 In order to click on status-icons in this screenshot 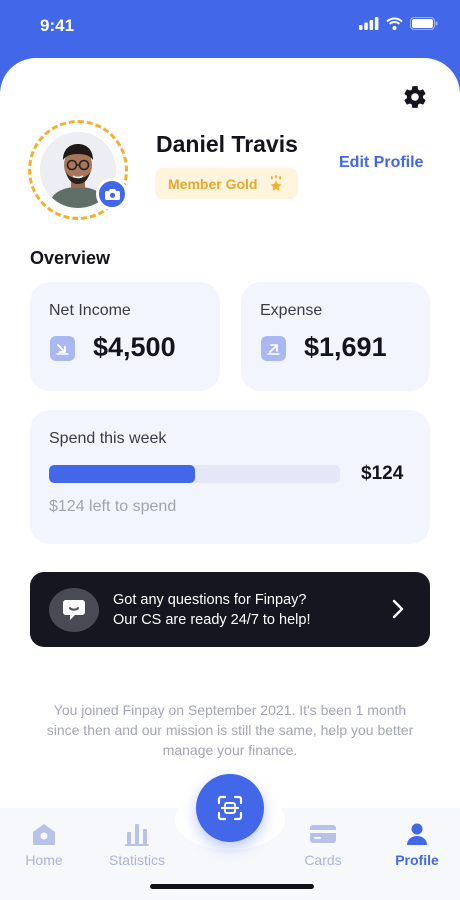, I will do `click(398, 23)`.